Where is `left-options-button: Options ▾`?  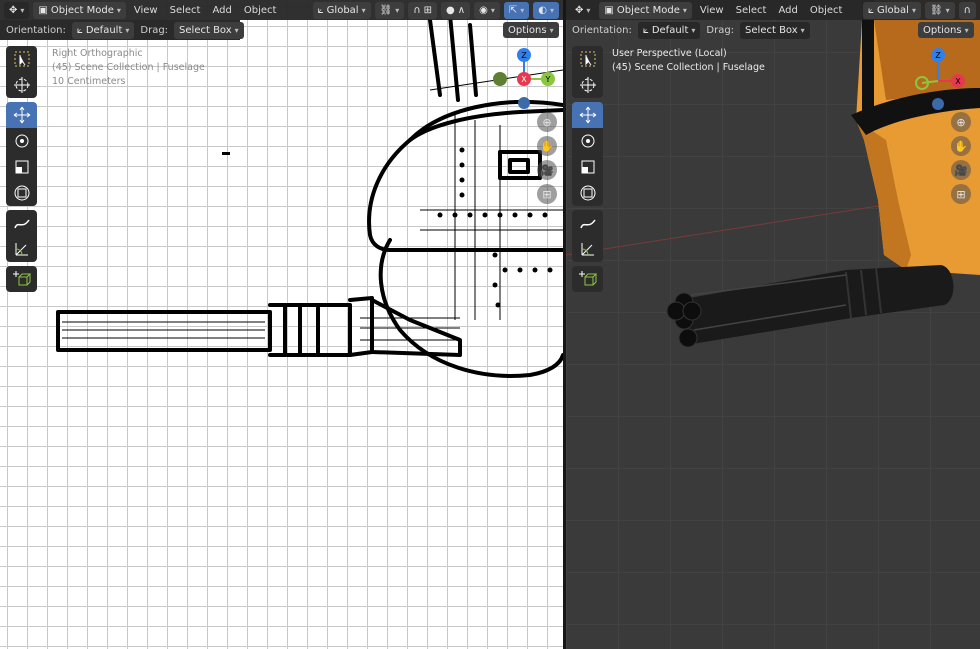 left-options-button: Options ▾ is located at coordinates (531, 30).